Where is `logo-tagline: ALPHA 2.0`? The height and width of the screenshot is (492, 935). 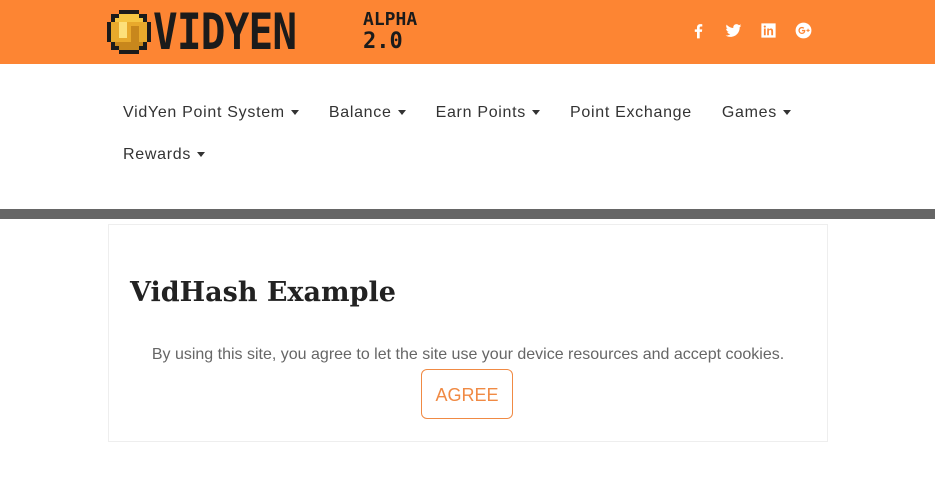 logo-tagline: ALPHA 2.0 is located at coordinates (390, 32).